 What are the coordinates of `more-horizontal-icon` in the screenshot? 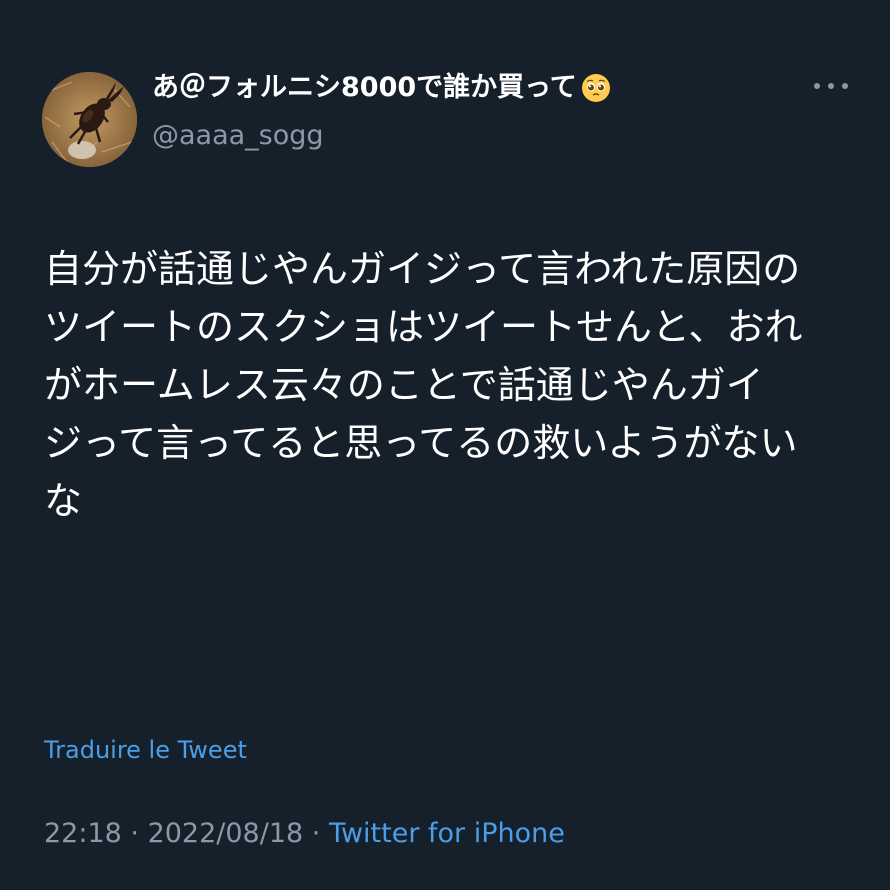 It's located at (831, 86).